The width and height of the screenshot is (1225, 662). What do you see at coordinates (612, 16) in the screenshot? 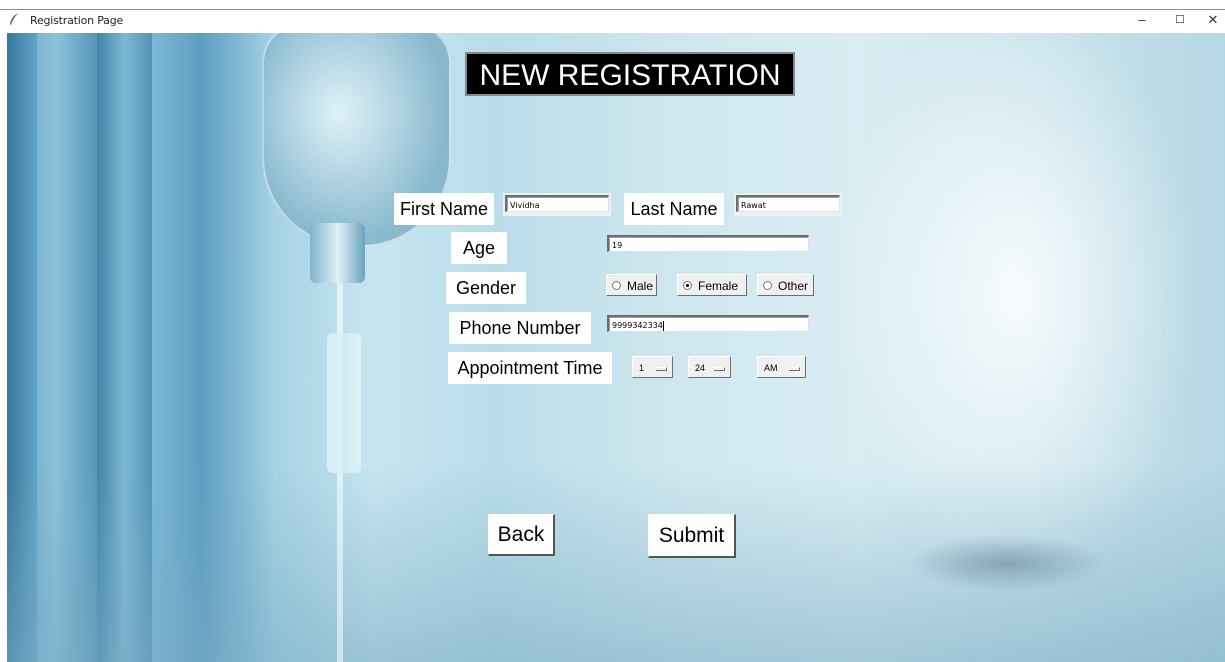
I see `window-title-bar: Registration Page – ☐ ✕` at bounding box center [612, 16].